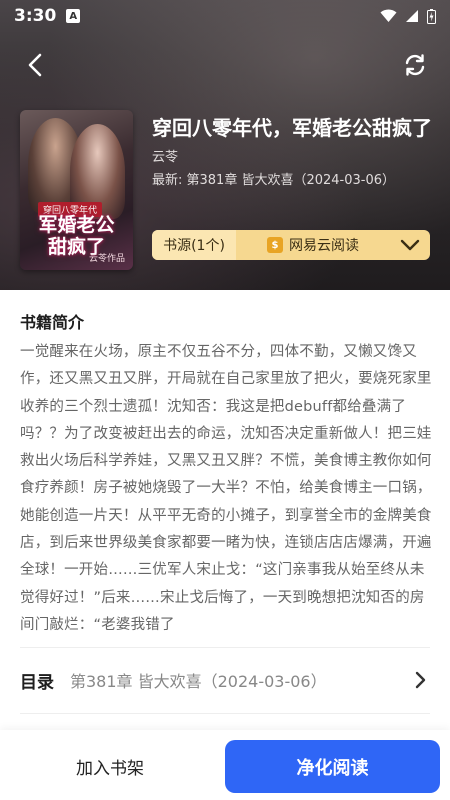  Describe the element at coordinates (292, 128) in the screenshot. I see `book-title: 穿回八零年代，军婚老公甜疯了` at that location.